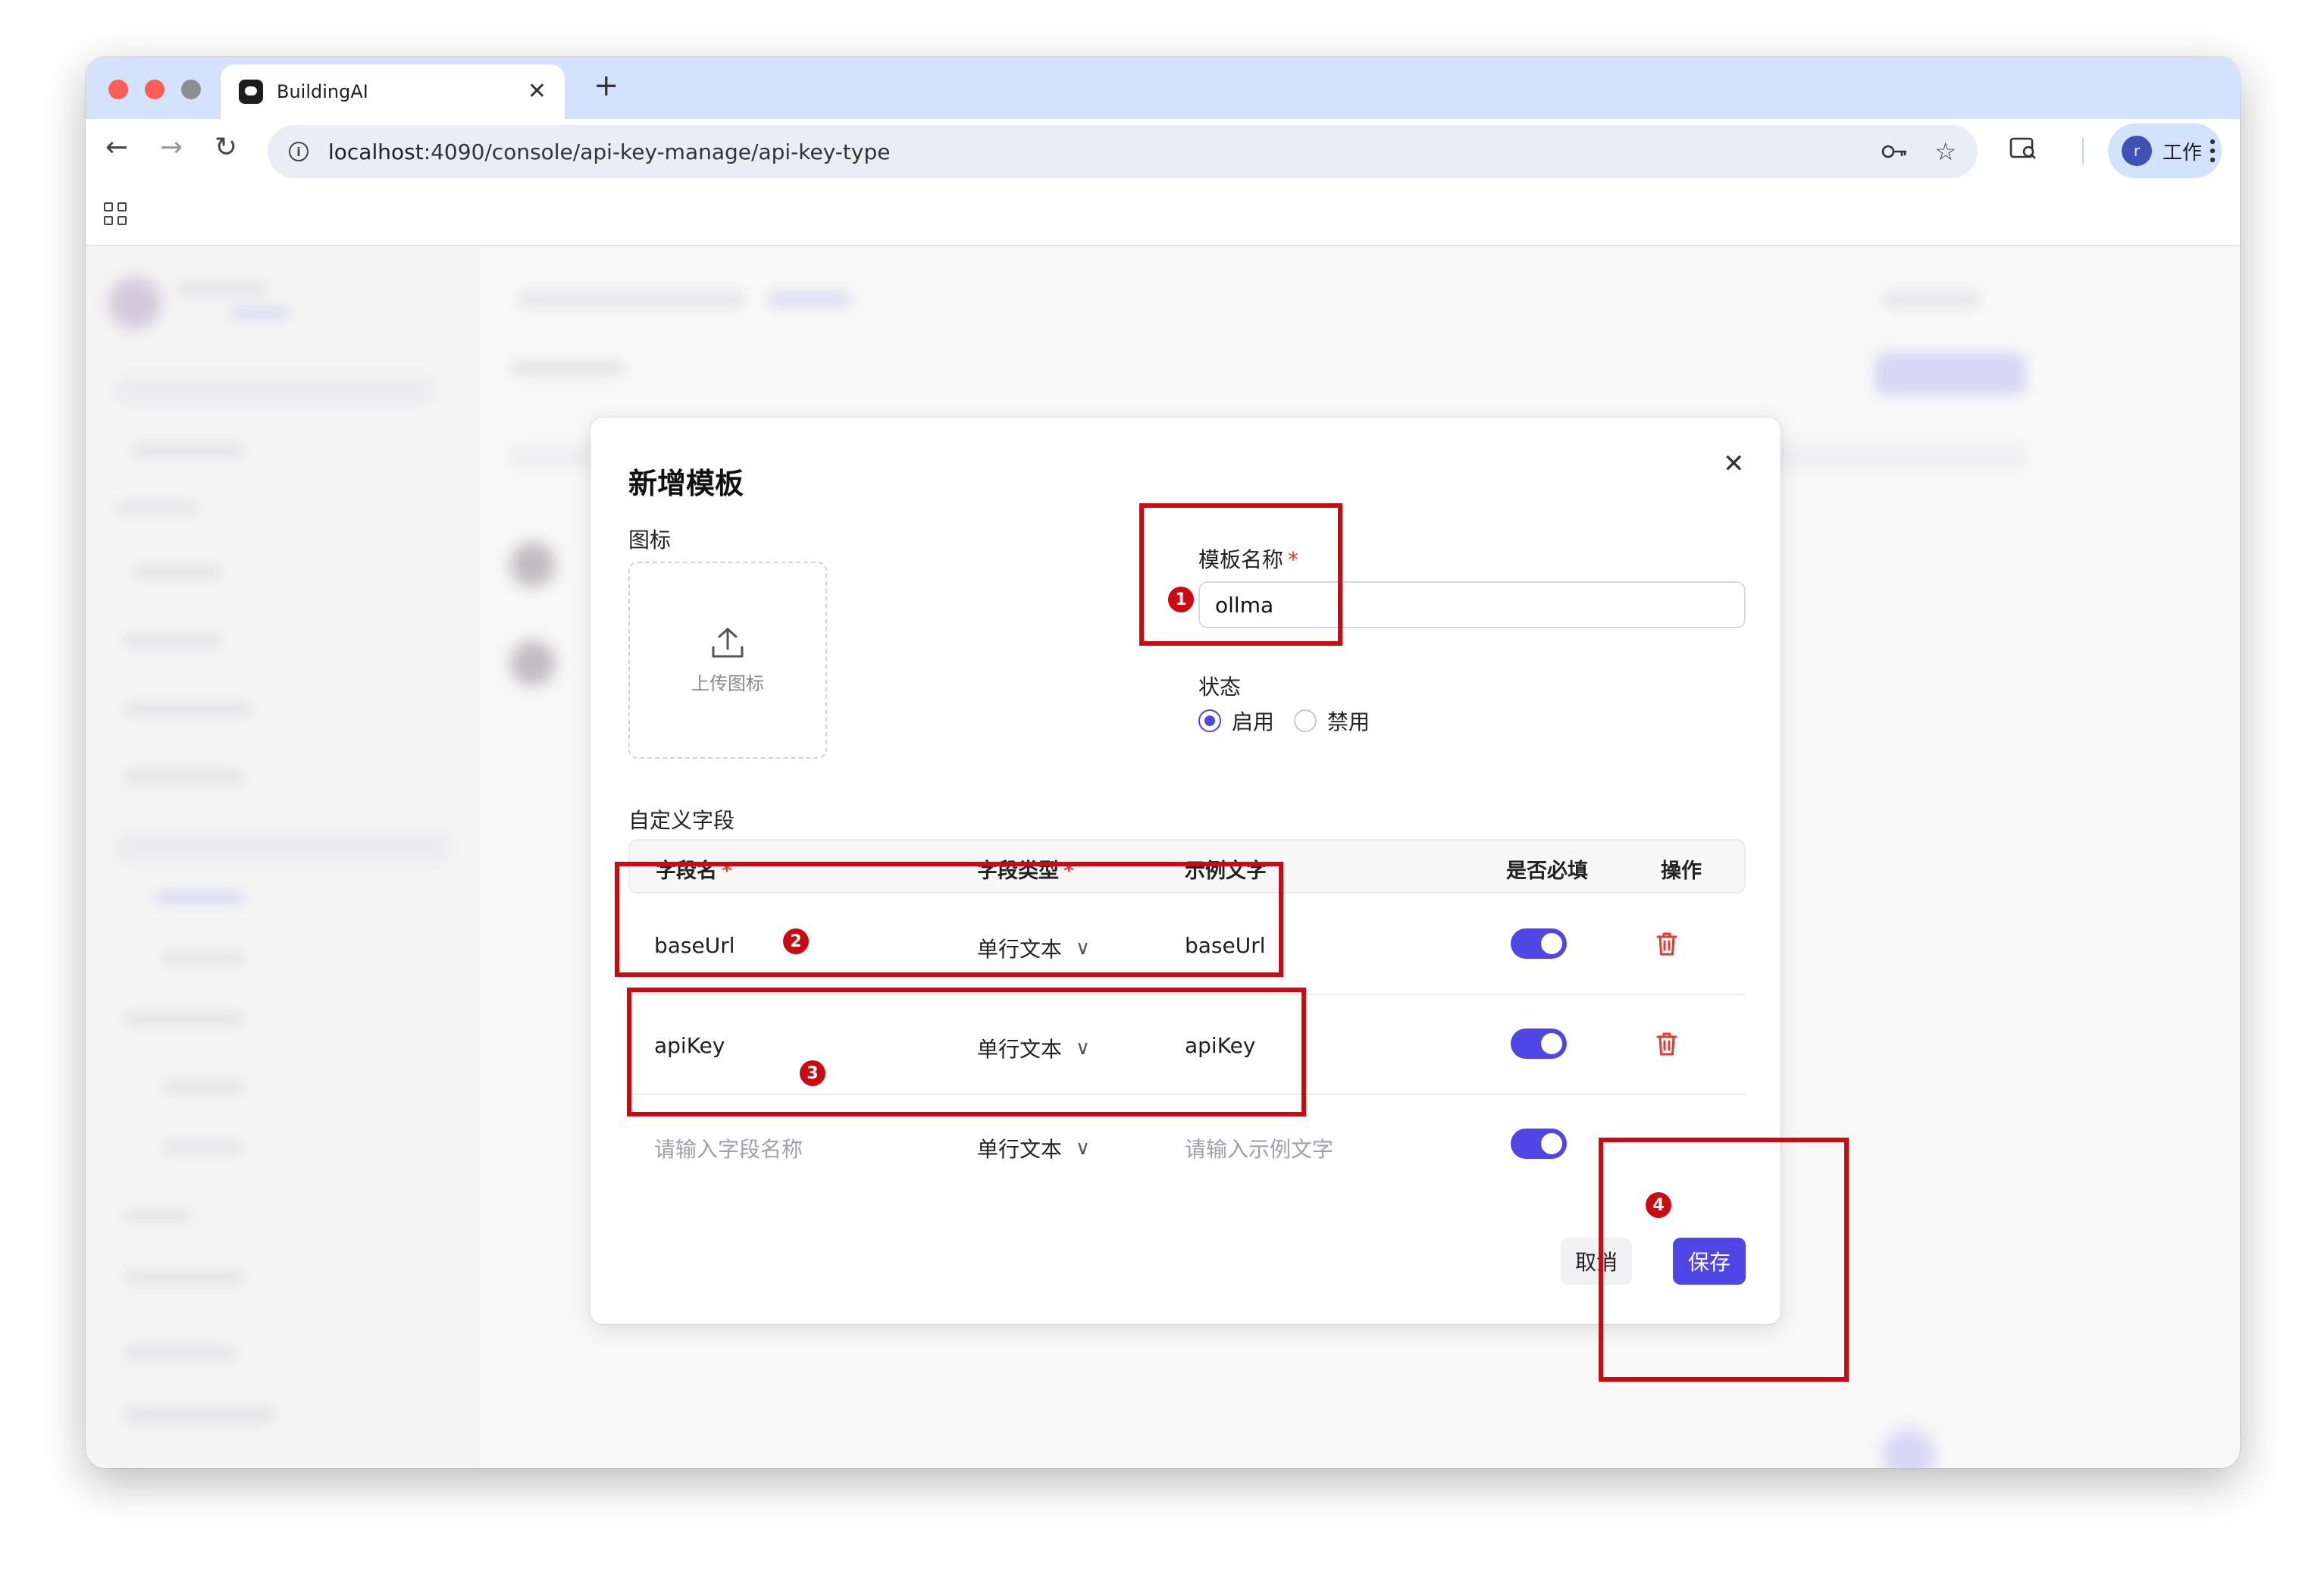 Image resolution: width=2324 pixels, height=1581 pixels. What do you see at coordinates (1945, 151) in the screenshot?
I see `bookmark-star-icon: ☆` at bounding box center [1945, 151].